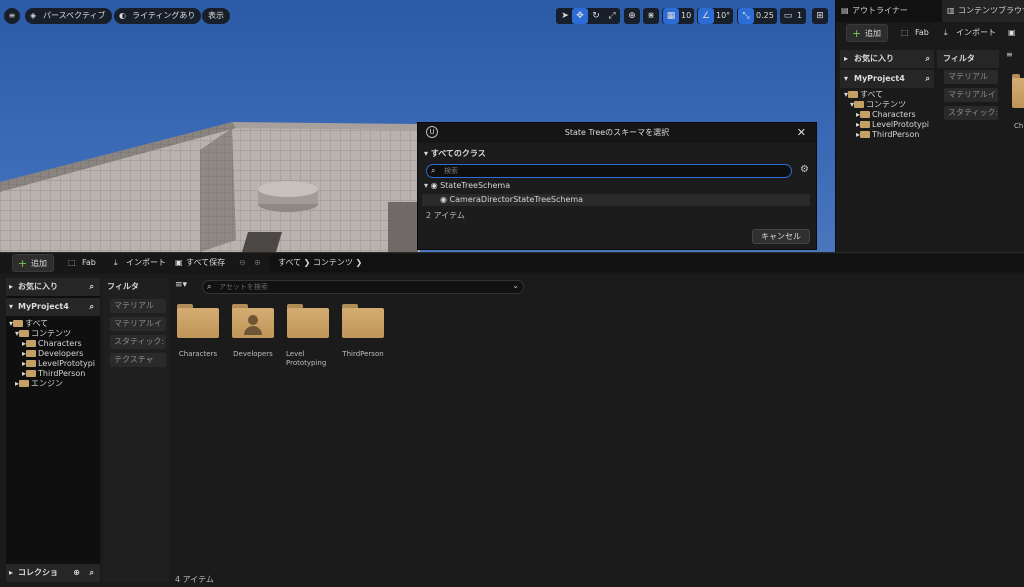 This screenshot has width=1024, height=587. Describe the element at coordinates (580, 16) in the screenshot. I see `translate-icon: ✥` at that location.